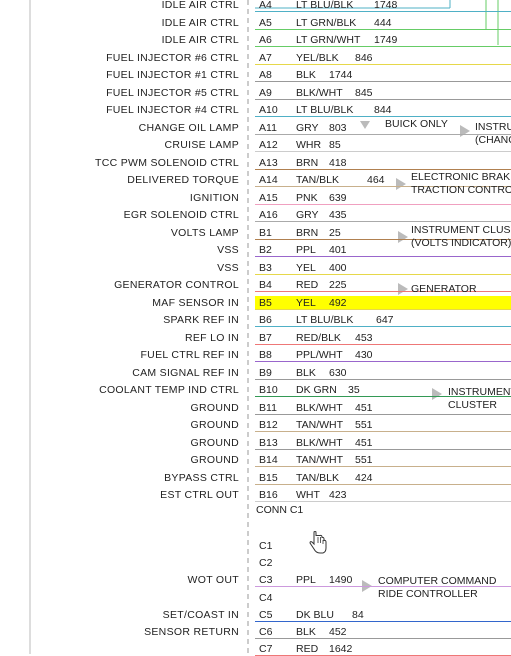 The height and width of the screenshot is (656, 511). What do you see at coordinates (189, 355) in the screenshot?
I see `pin-function-label: FUEL CTRL REF IN` at bounding box center [189, 355].